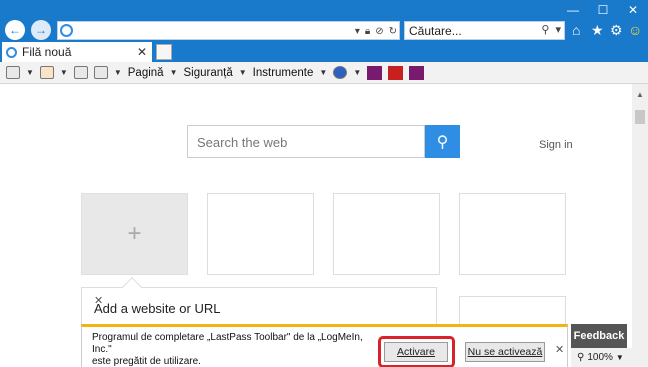 The image size is (648, 367). Describe the element at coordinates (80, 72) in the screenshot. I see `mail-icon` at that location.